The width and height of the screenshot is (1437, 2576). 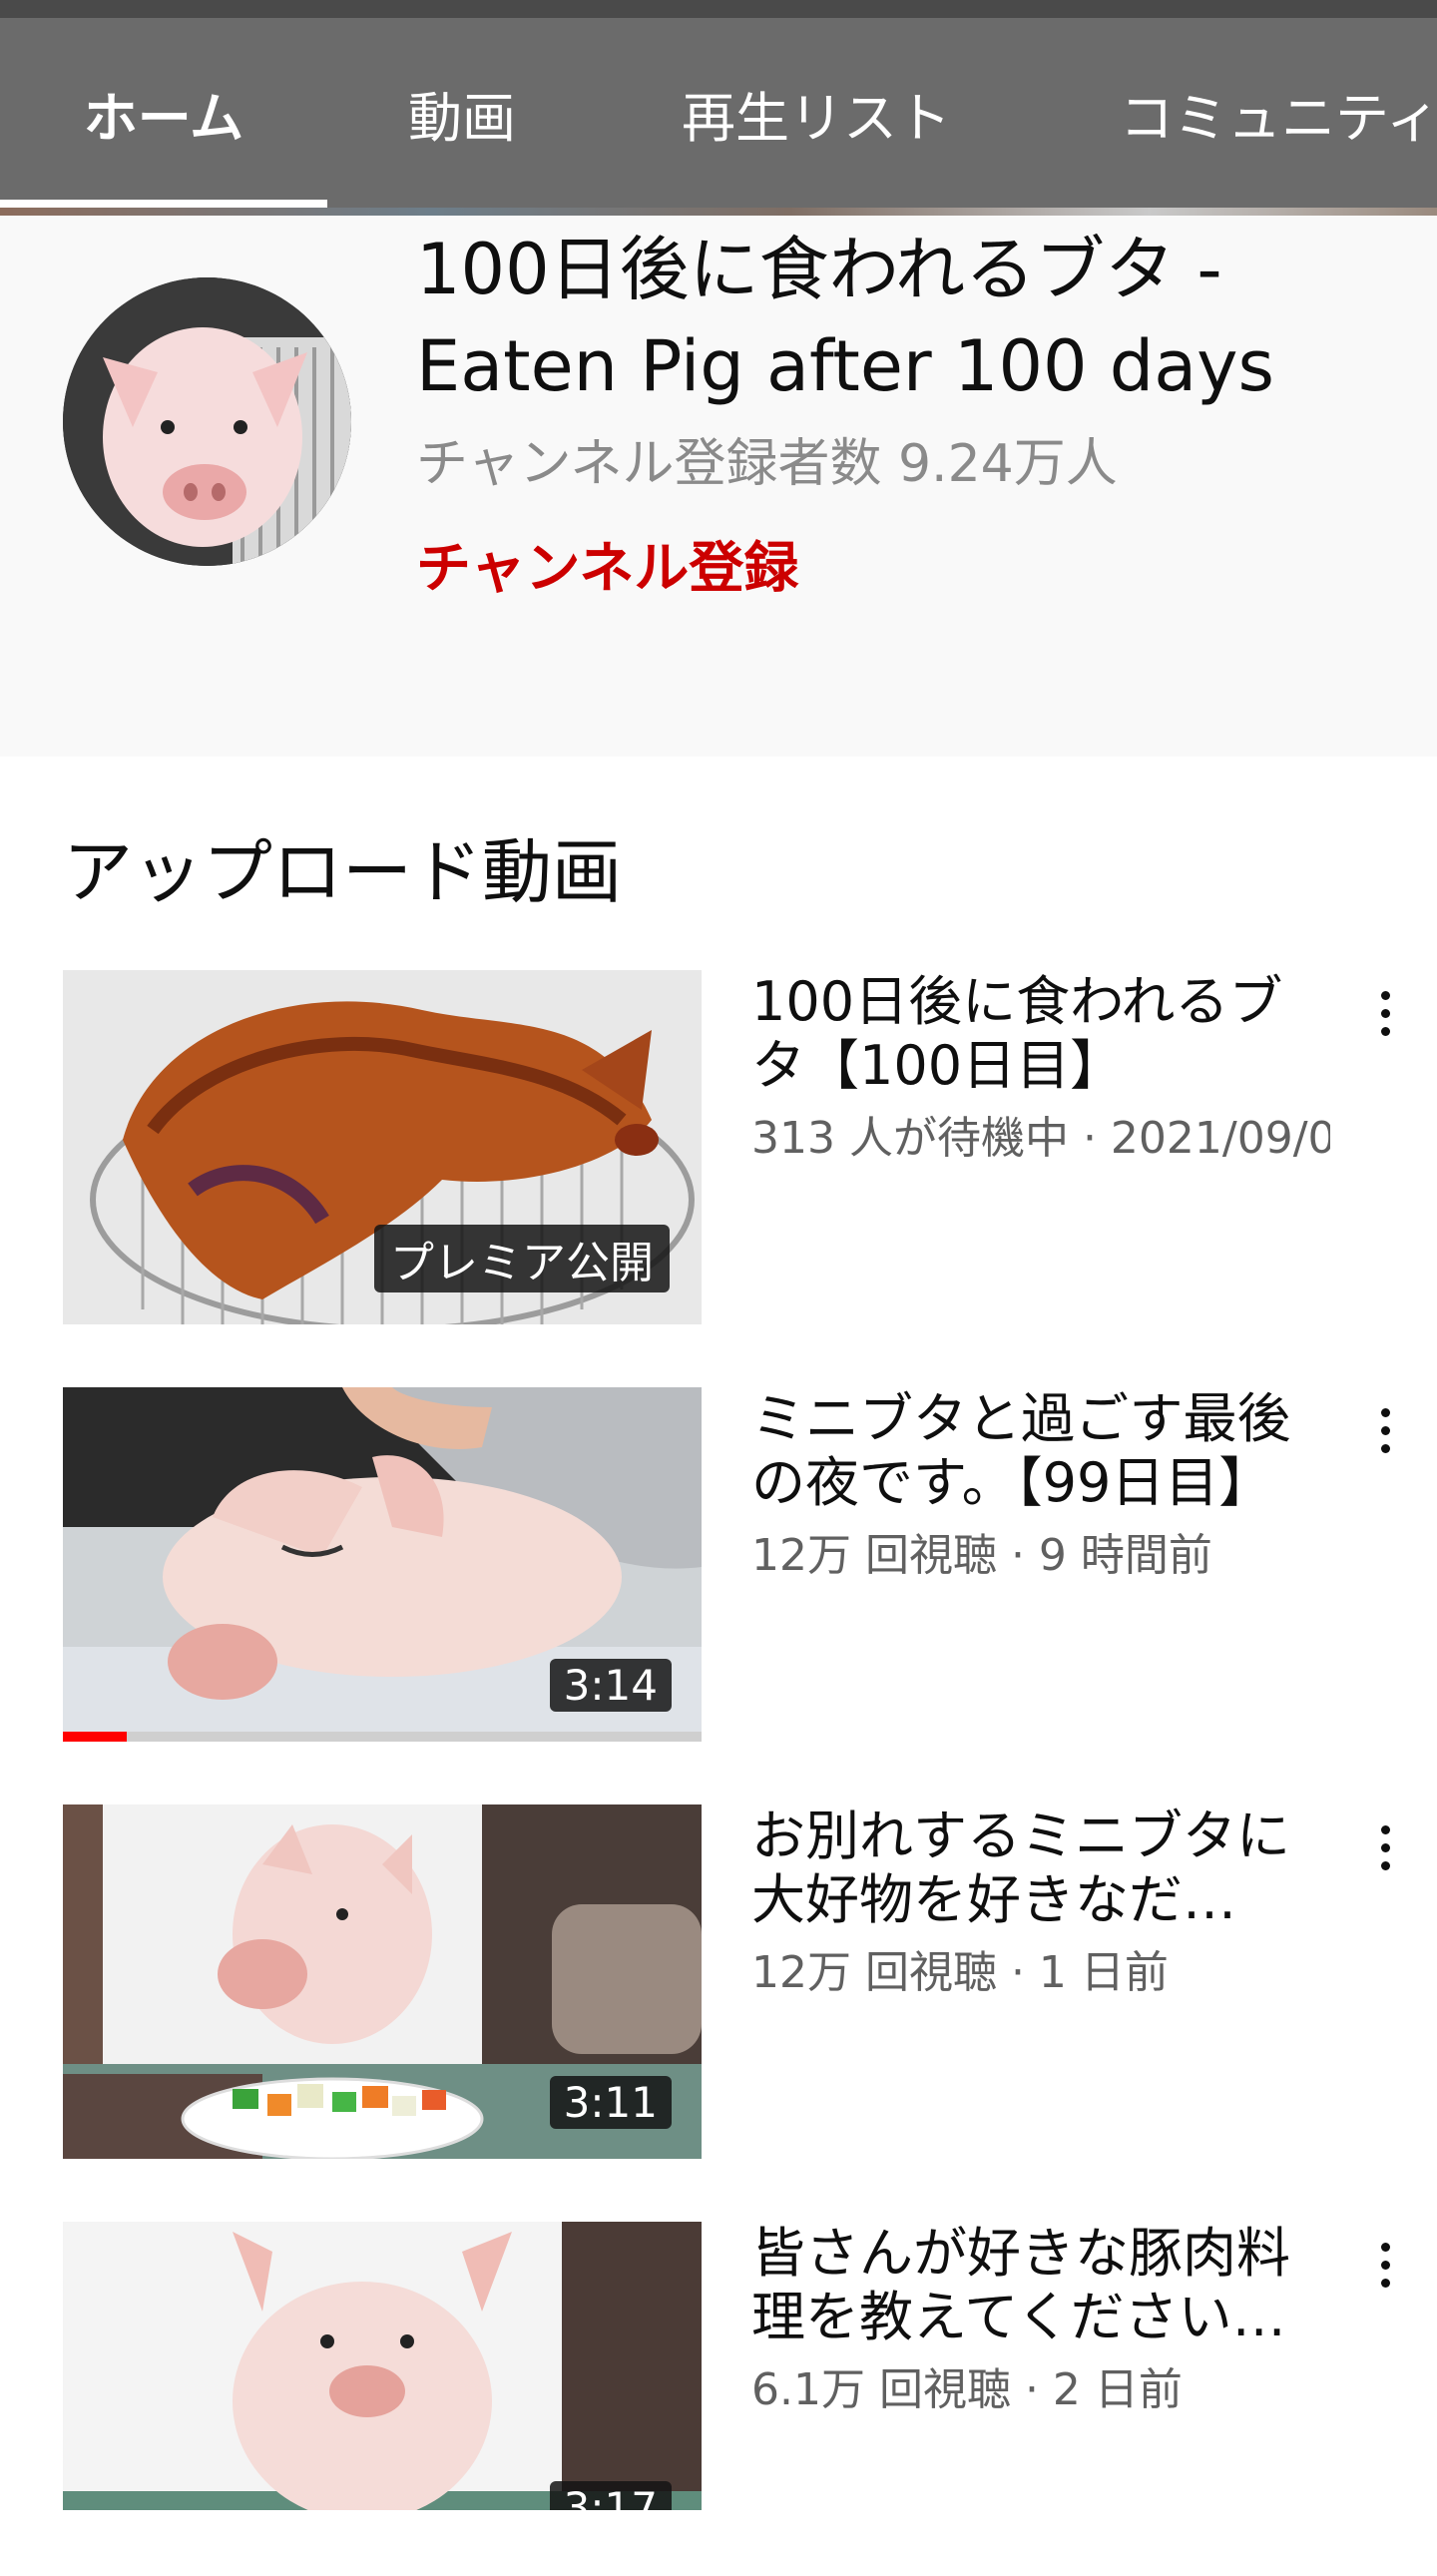 What do you see at coordinates (382, 1564) in the screenshot?
I see `sleeping-pig-thumbnail: 3:14` at bounding box center [382, 1564].